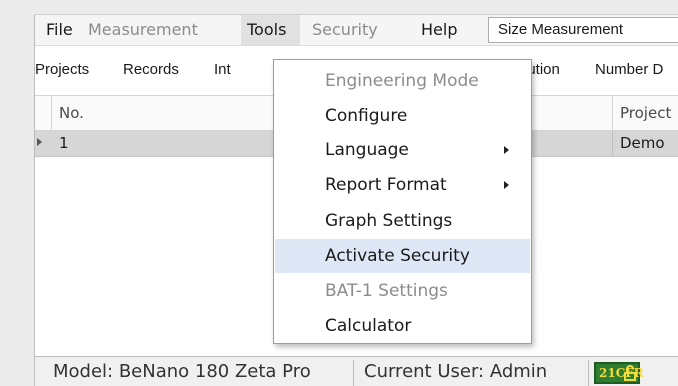 Image resolution: width=678 pixels, height=386 pixels. Describe the element at coordinates (62, 70) in the screenshot. I see `tab-projects: Projects` at that location.